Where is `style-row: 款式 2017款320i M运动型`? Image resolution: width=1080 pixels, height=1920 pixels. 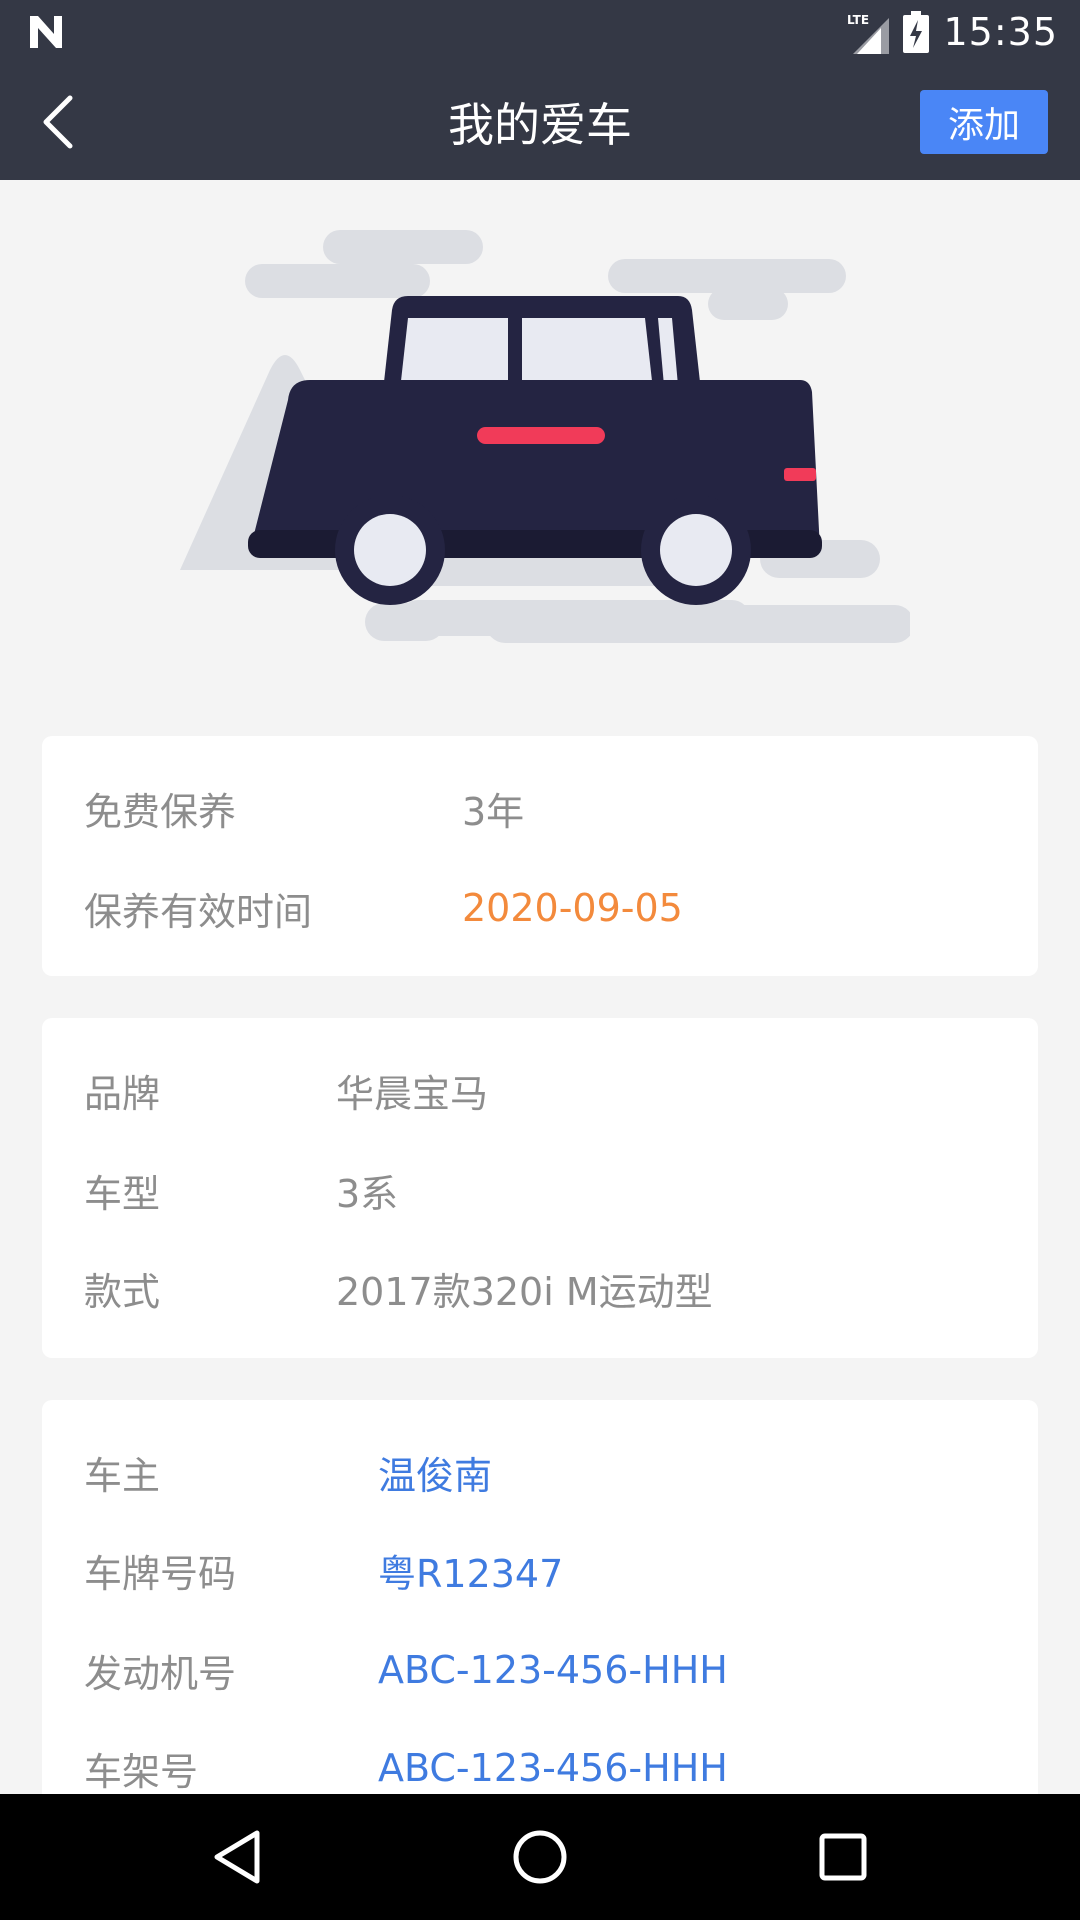
style-row: 款式 2017款320i M运动型 is located at coordinates (398, 1288).